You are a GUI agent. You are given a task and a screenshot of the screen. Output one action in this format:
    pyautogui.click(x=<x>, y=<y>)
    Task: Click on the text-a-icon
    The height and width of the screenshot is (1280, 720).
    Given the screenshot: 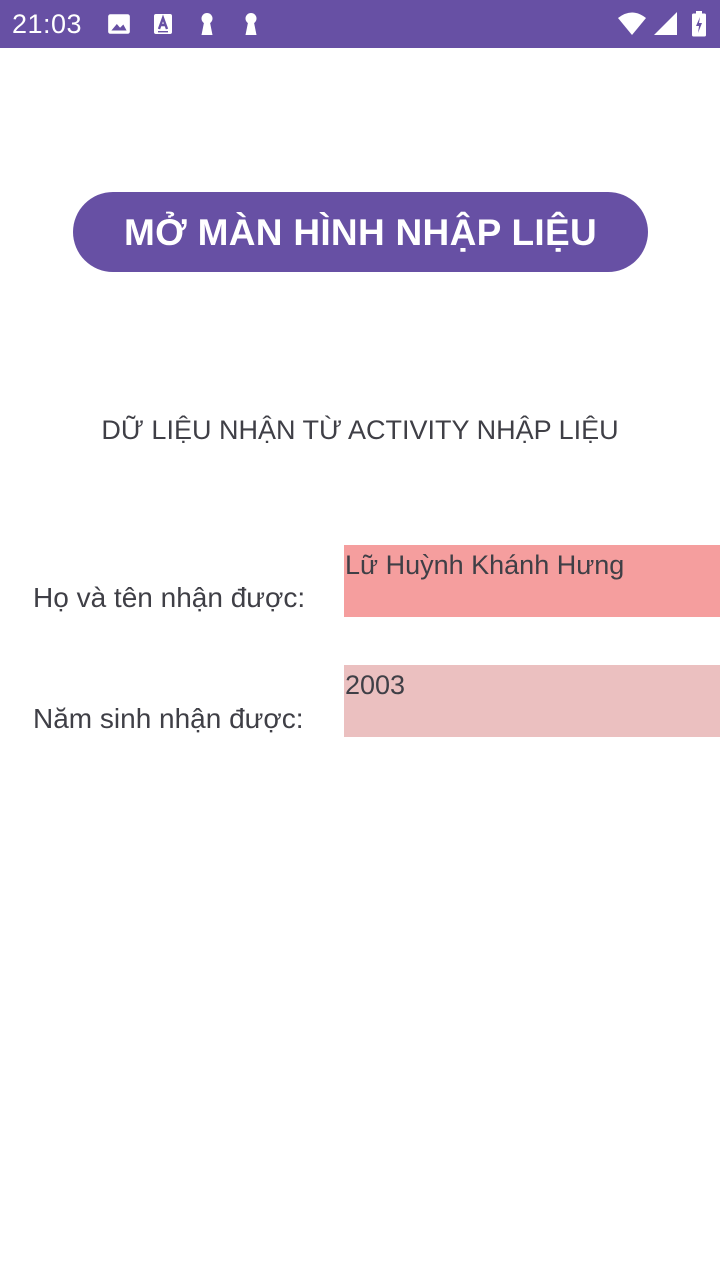 What is the action you would take?
    pyautogui.click(x=163, y=24)
    